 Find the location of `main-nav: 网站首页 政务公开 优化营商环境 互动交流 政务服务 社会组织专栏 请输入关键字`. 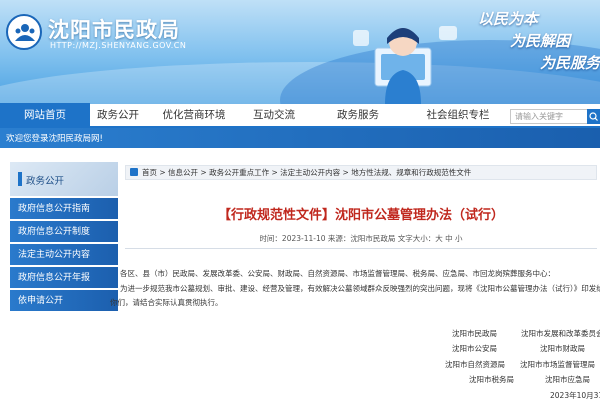

main-nav: 网站首页 政务公开 优化营商环境 互动交流 政务服务 社会组织专栏 请输入关键字 is located at coordinates (300, 115).